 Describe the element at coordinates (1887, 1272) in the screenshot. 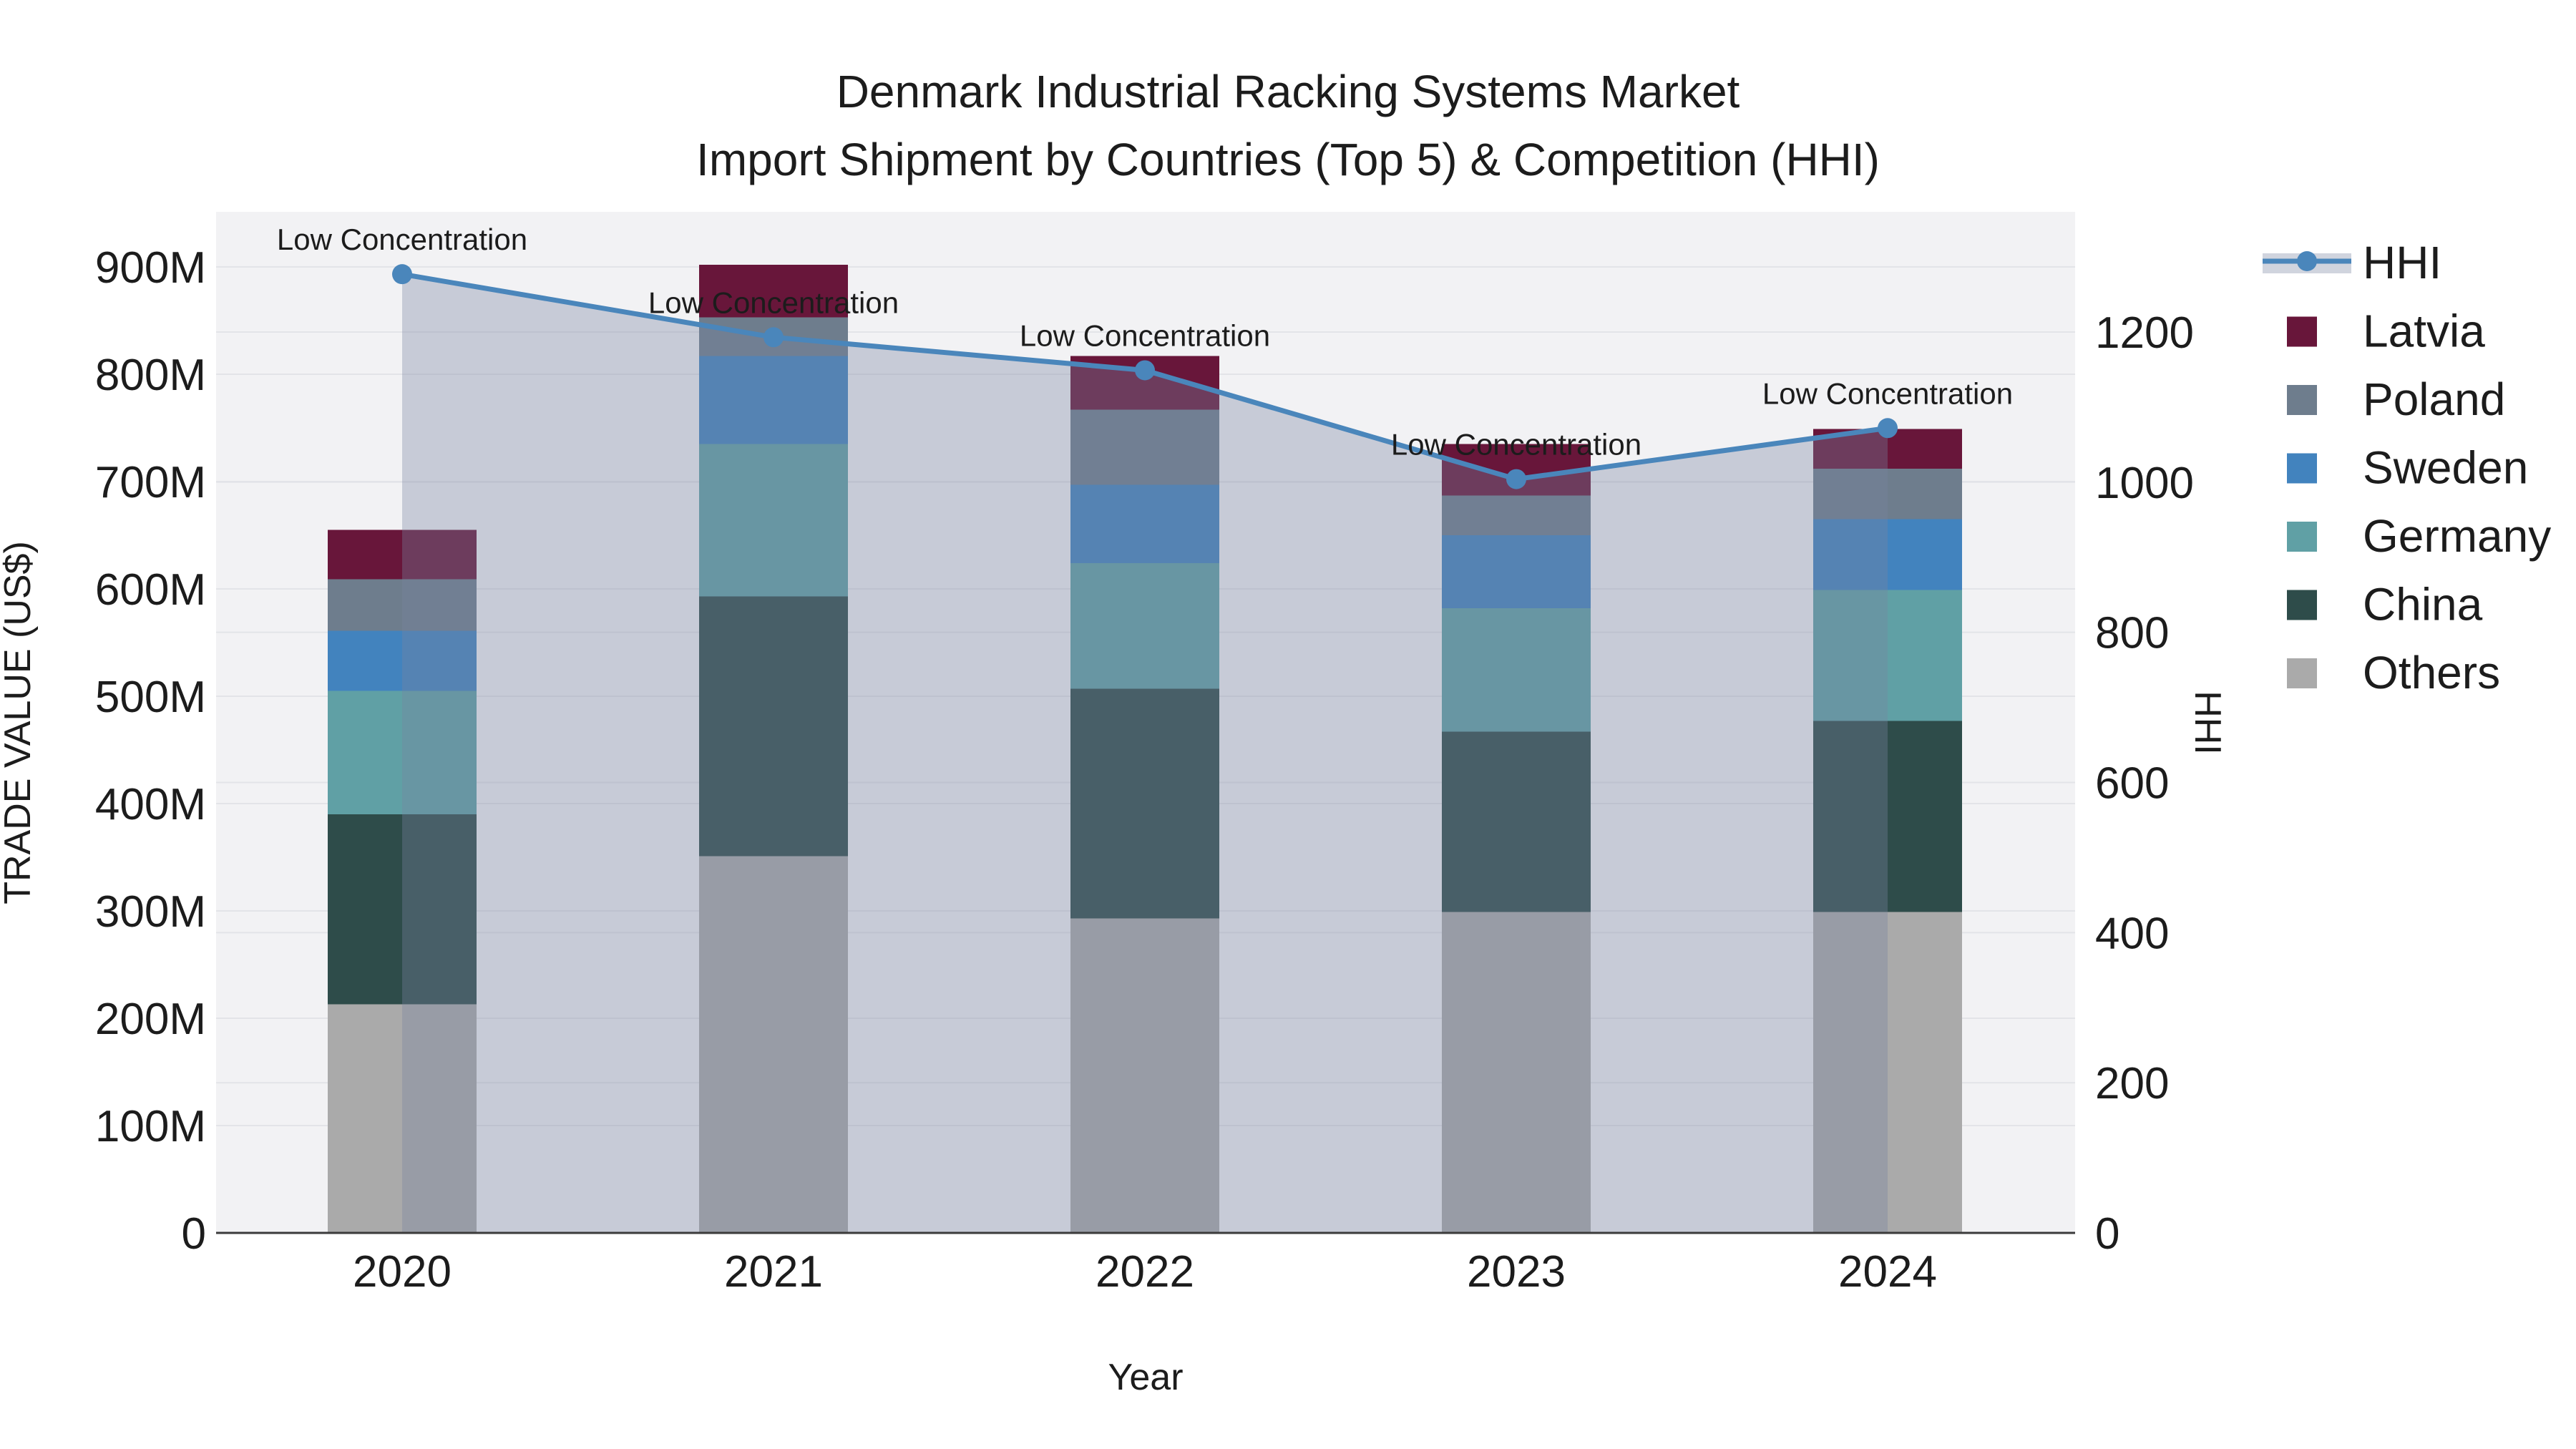

I see `x-tick-2024: 2024` at that location.